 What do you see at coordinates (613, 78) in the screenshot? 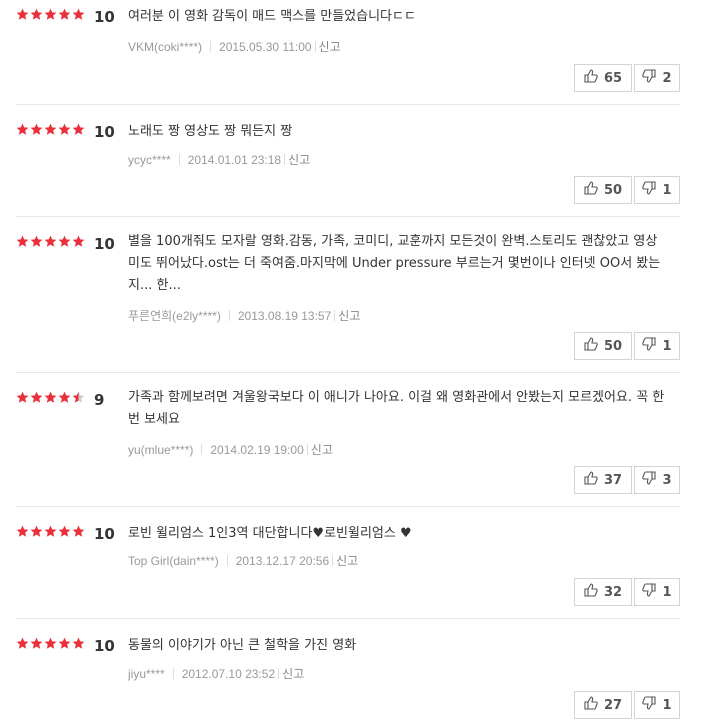
I see `like-count: 65` at bounding box center [613, 78].